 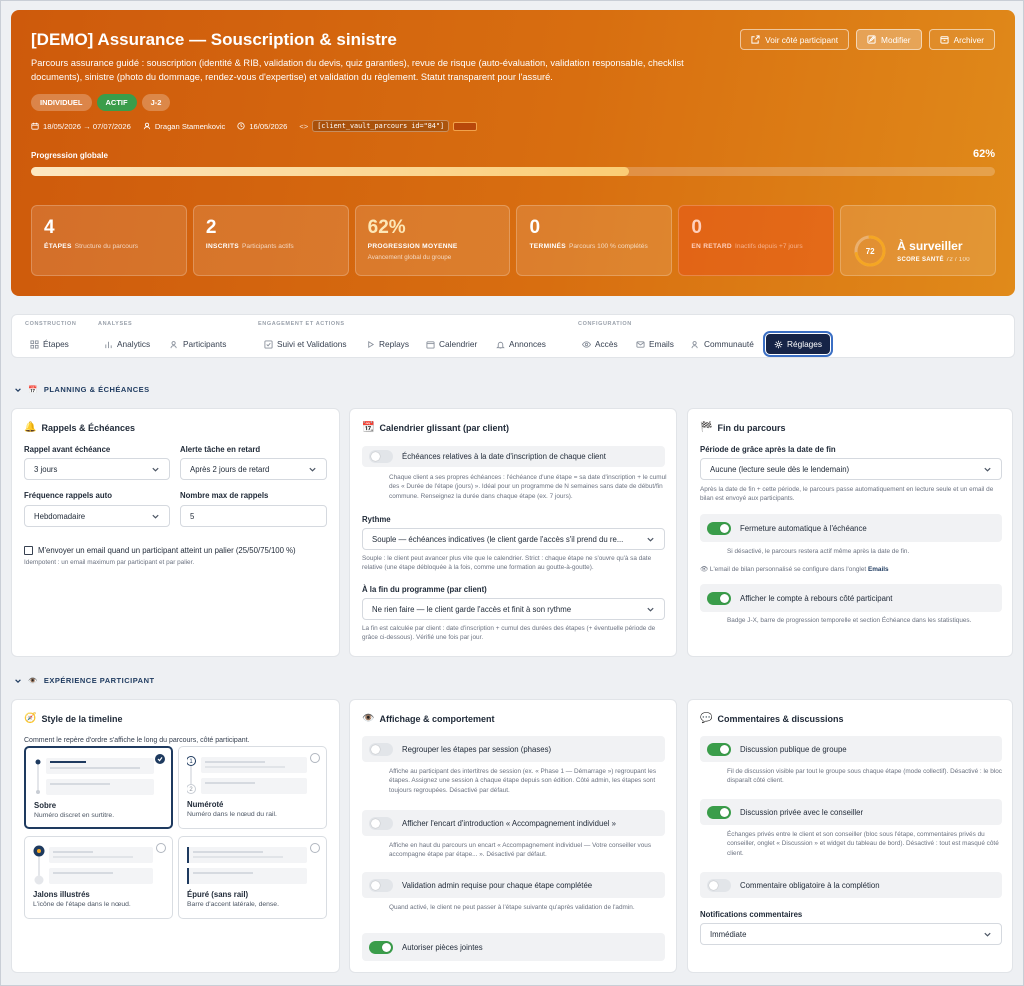 What do you see at coordinates (190, 126) in the screenshot?
I see `course-author: Dragan Stamenkovic` at bounding box center [190, 126].